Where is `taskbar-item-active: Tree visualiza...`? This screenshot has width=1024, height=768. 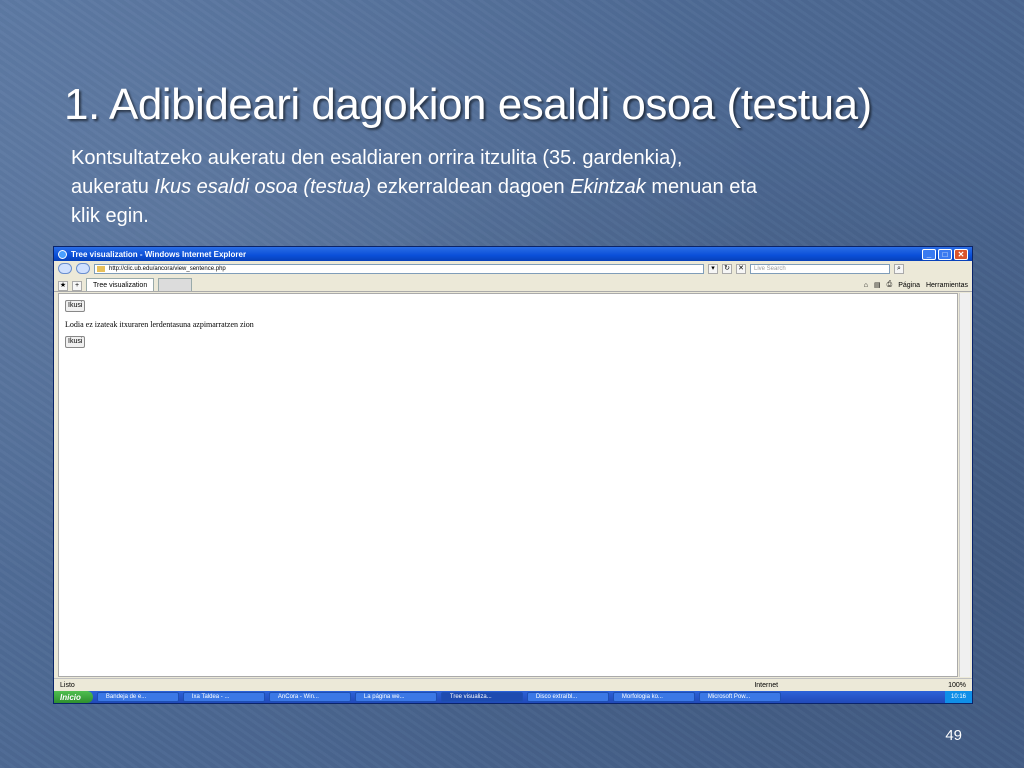
taskbar-item-active: Tree visualiza... is located at coordinates (481, 697).